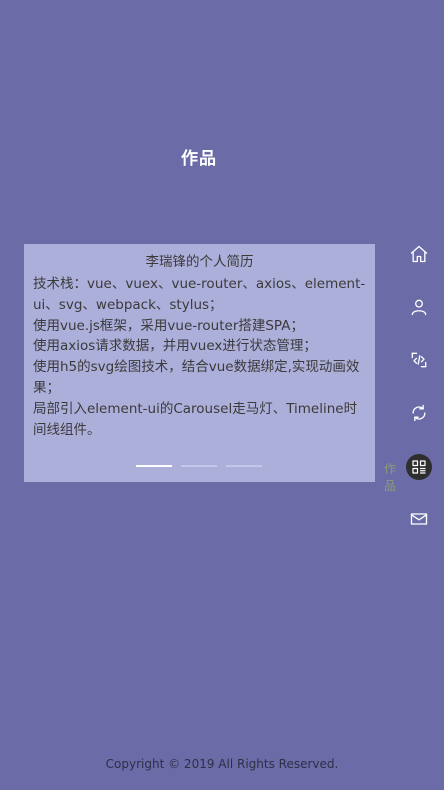 The width and height of the screenshot is (444, 790). I want to click on refresh-icon, so click(419, 413).